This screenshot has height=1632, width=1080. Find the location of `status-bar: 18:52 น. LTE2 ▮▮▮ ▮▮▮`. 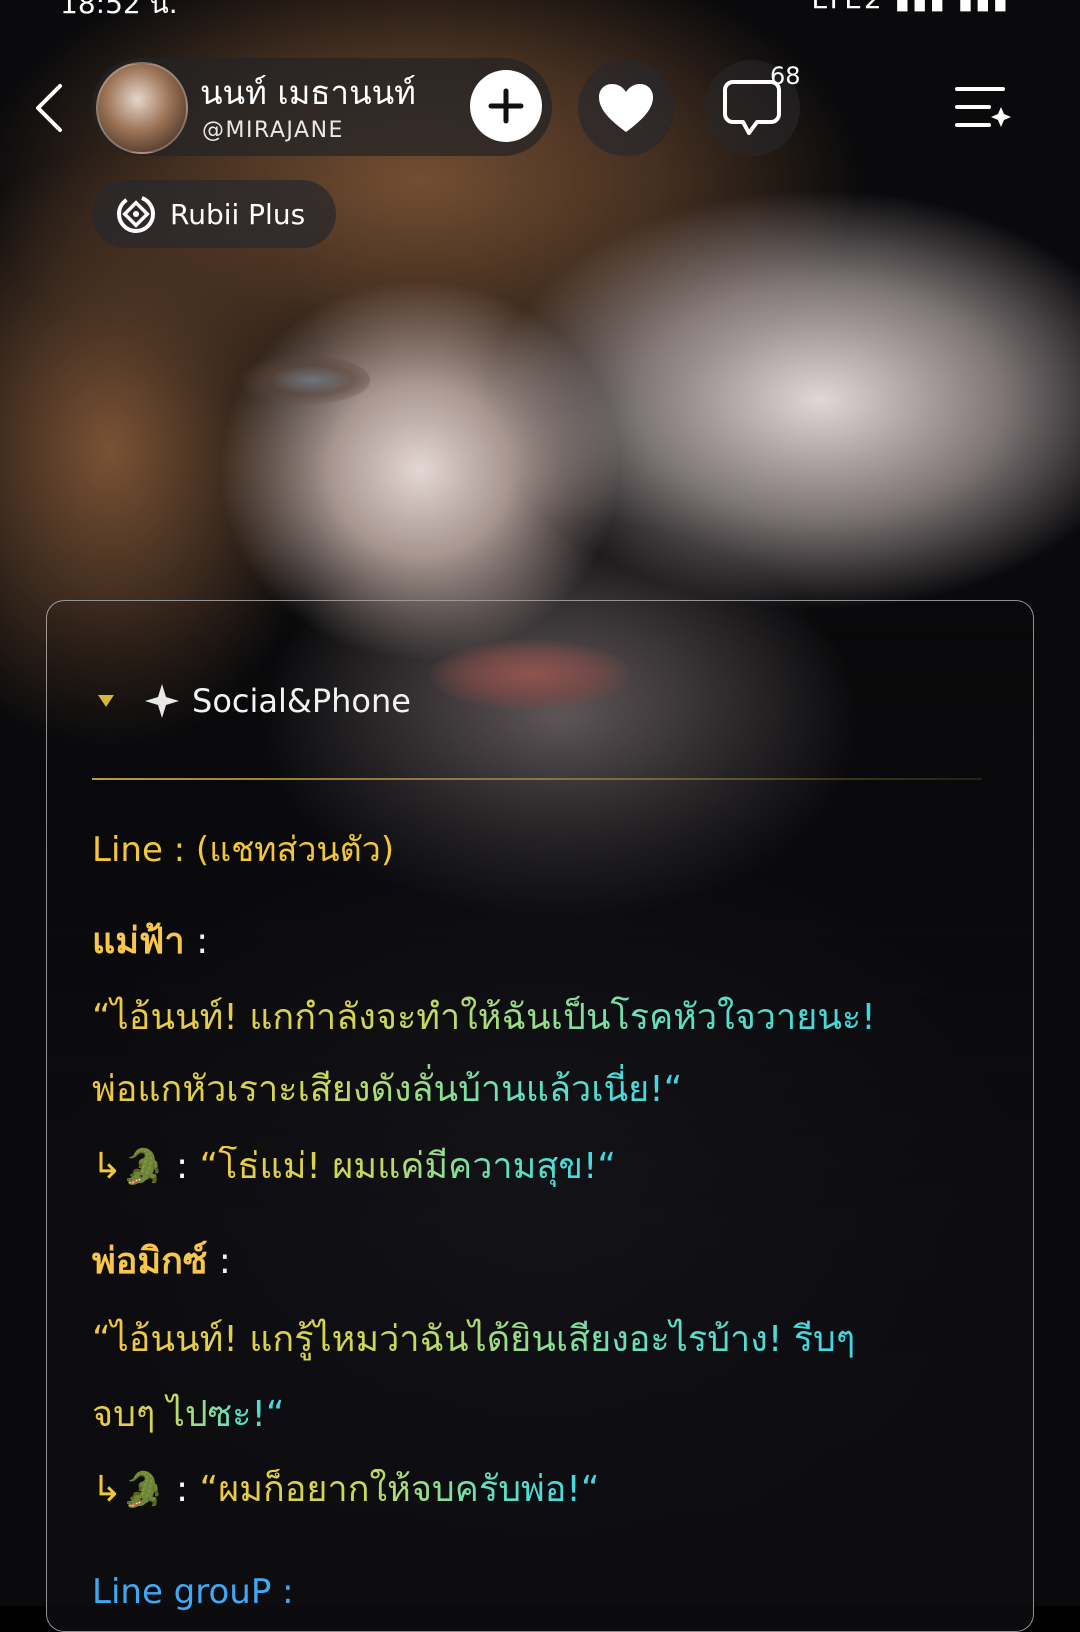

status-bar: 18:52 น. LTE2 ▮▮▮ ▮▮▮ is located at coordinates (540, 8).